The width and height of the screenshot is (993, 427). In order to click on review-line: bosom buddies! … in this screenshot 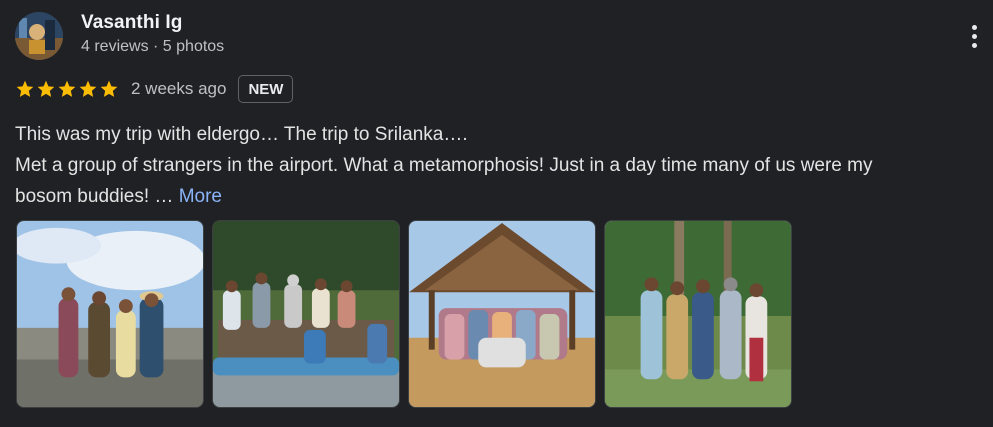, I will do `click(97, 196)`.